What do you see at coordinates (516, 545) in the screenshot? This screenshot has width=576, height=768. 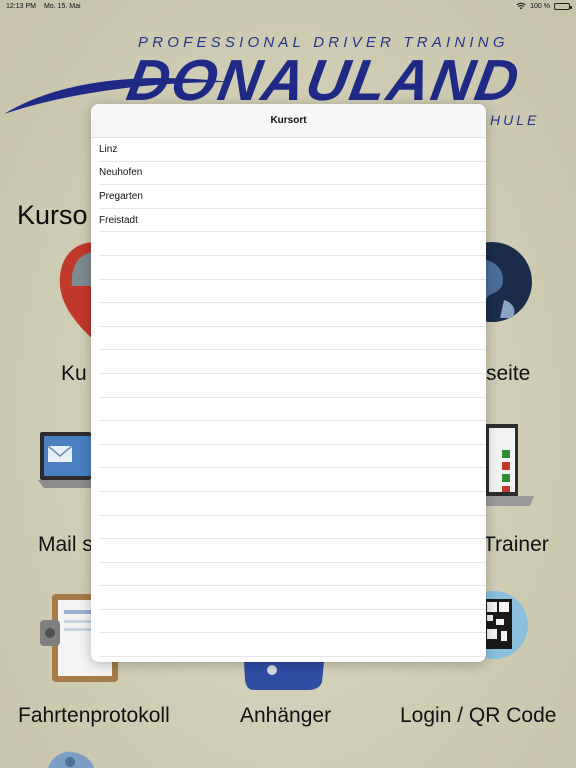 I see `tile-label-trainer: Trainer` at bounding box center [516, 545].